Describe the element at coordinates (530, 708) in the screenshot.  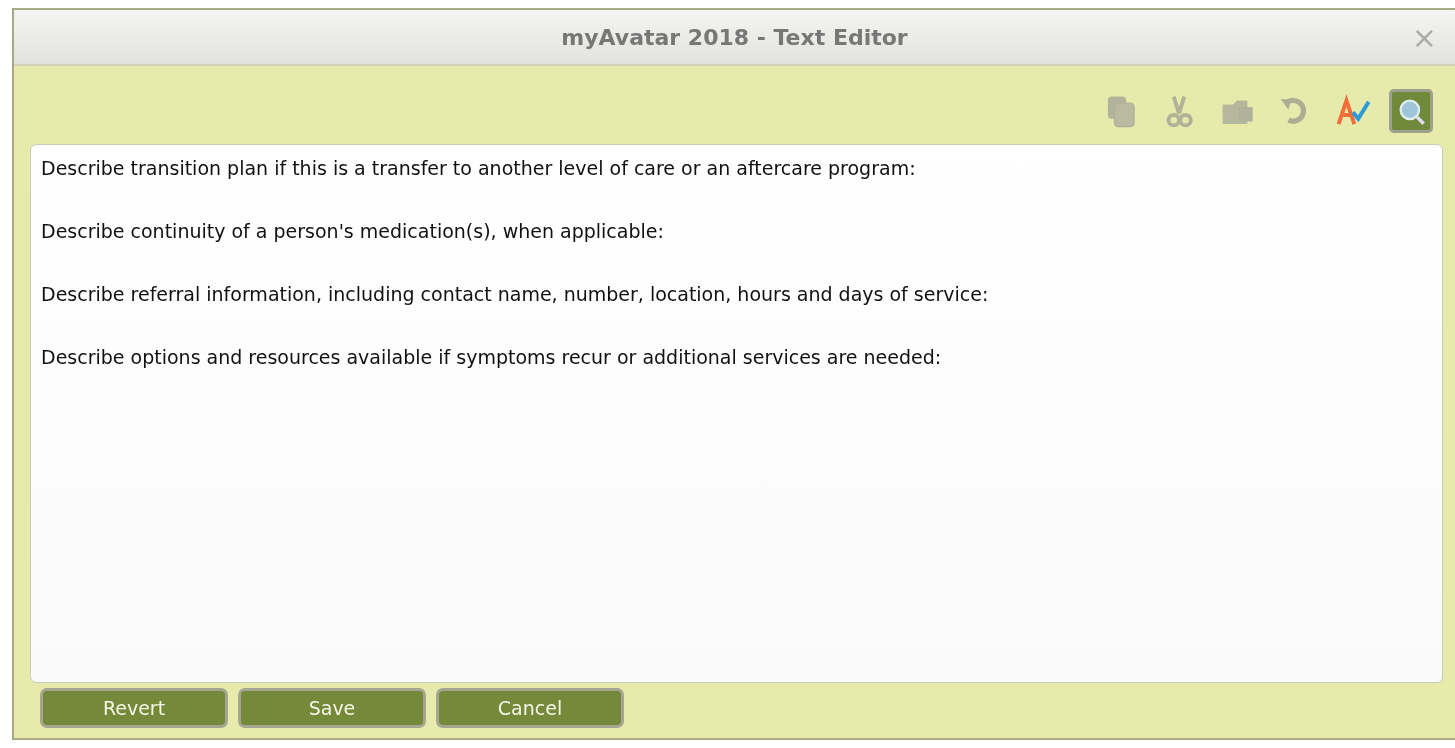
I see `action-button: Cancel` at that location.